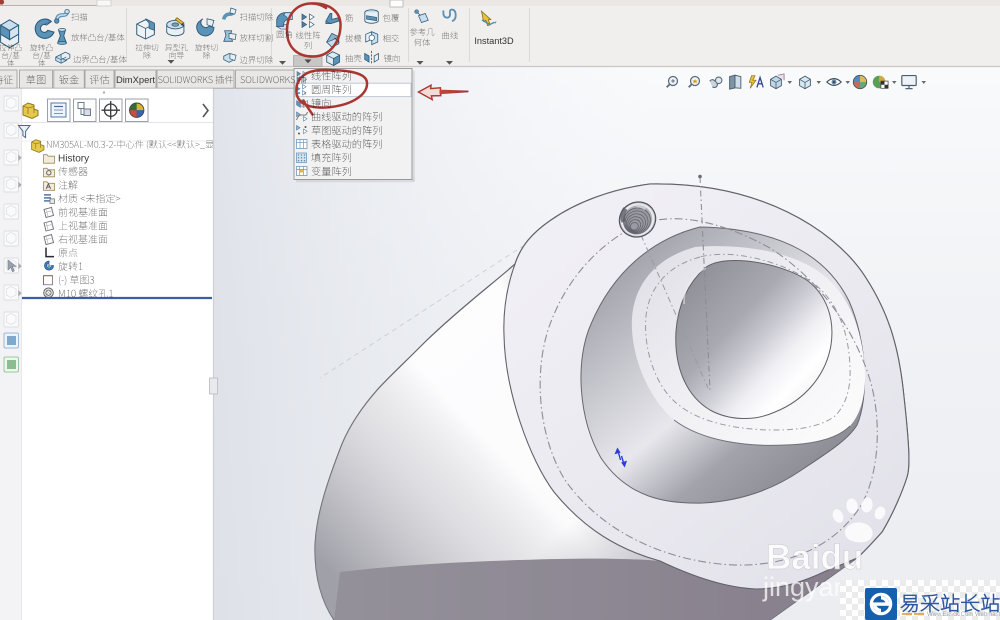 This screenshot has height=620, width=1000. What do you see at coordinates (494, 41) in the screenshot?
I see `svg-text: Instant3D` at bounding box center [494, 41].